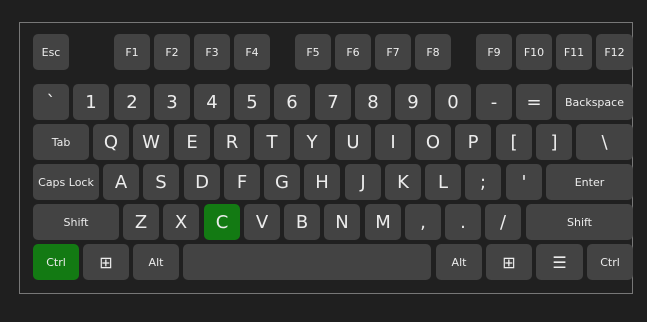  Describe the element at coordinates (534, 52) in the screenshot. I see `key-f10: F10` at that location.